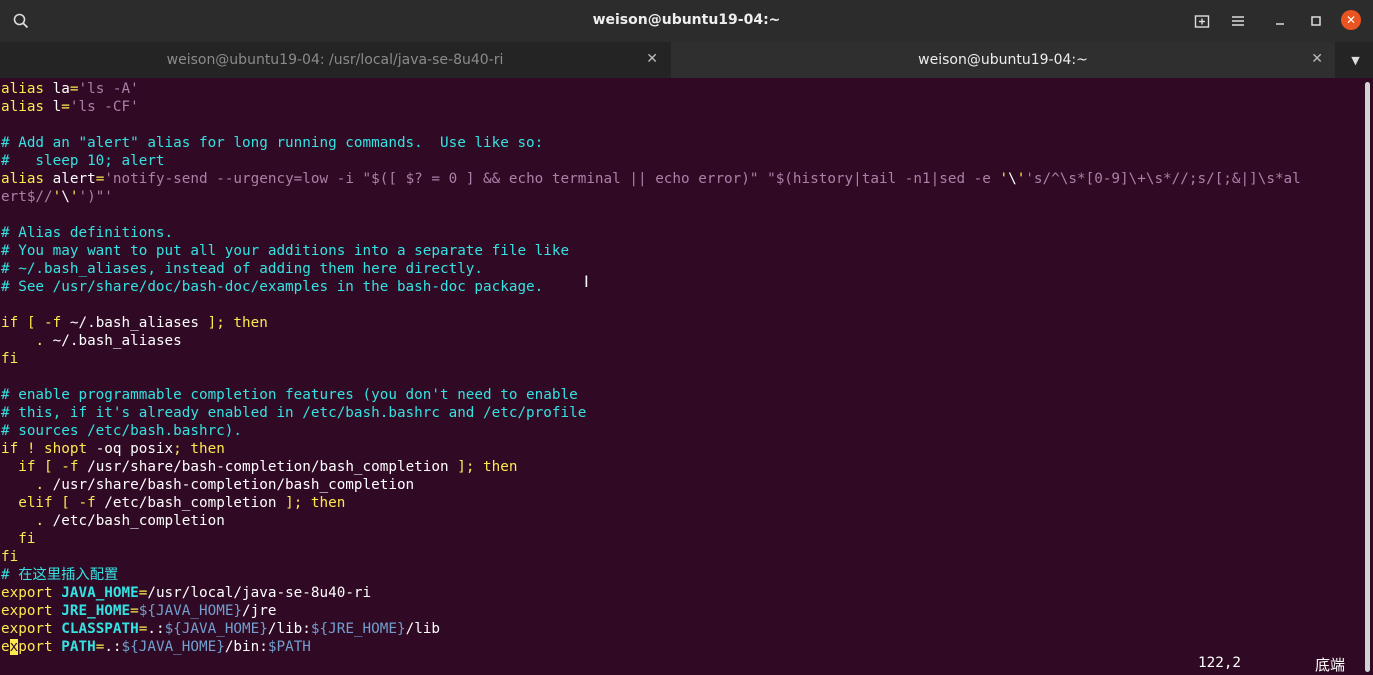  Describe the element at coordinates (182, 503) in the screenshot. I see `editor-line: elif [ -f /etc/bash_completion ]; then` at that location.